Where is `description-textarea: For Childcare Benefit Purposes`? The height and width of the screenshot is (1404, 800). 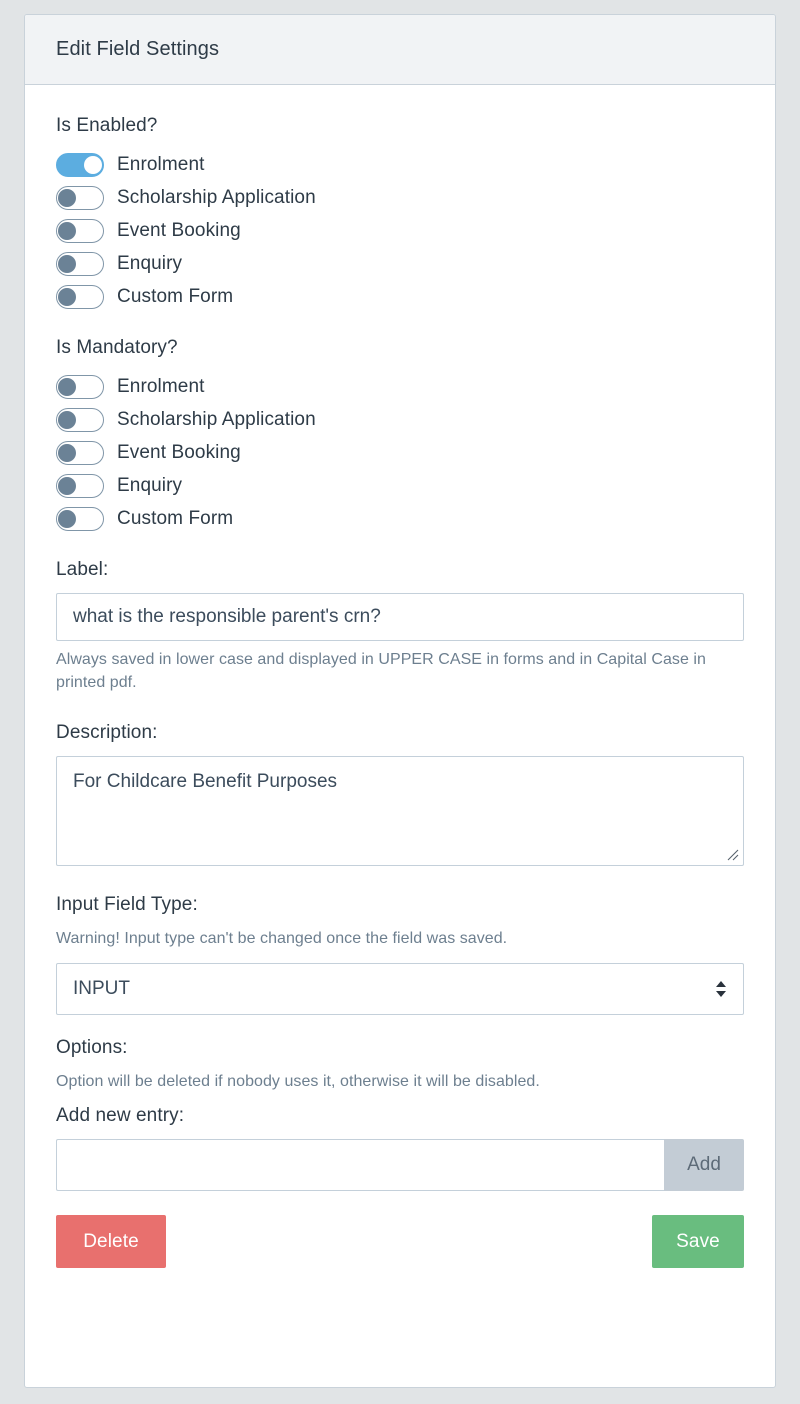
description-textarea: For Childcare Benefit Purposes is located at coordinates (400, 811).